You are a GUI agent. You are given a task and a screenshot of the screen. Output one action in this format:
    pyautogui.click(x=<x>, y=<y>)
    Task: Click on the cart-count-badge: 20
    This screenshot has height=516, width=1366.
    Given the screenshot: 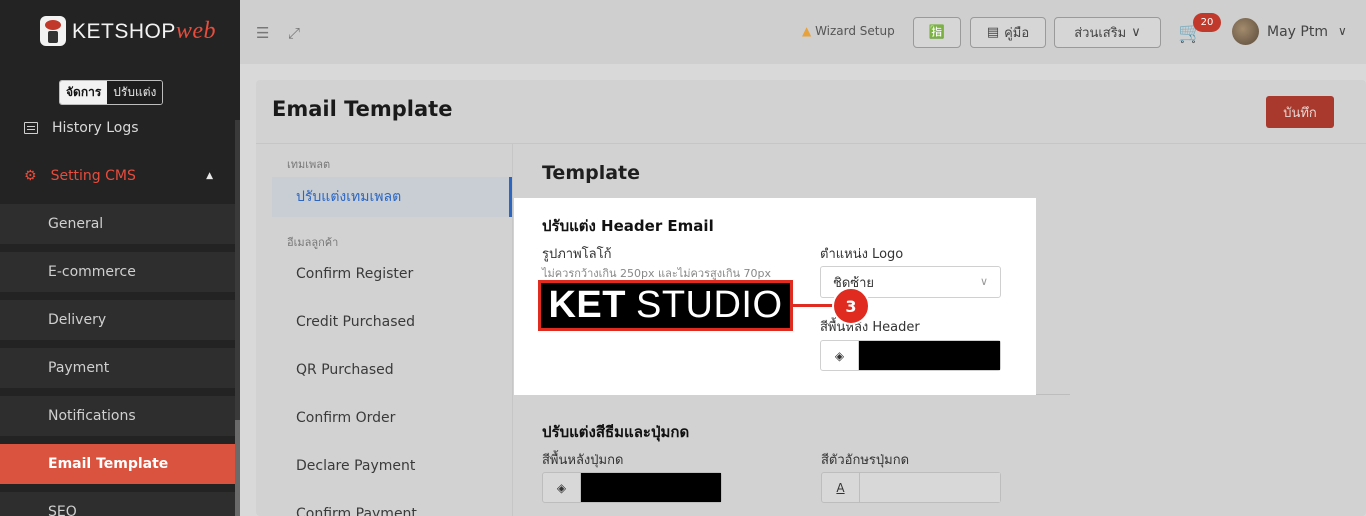 What is the action you would take?
    pyautogui.click(x=1207, y=22)
    